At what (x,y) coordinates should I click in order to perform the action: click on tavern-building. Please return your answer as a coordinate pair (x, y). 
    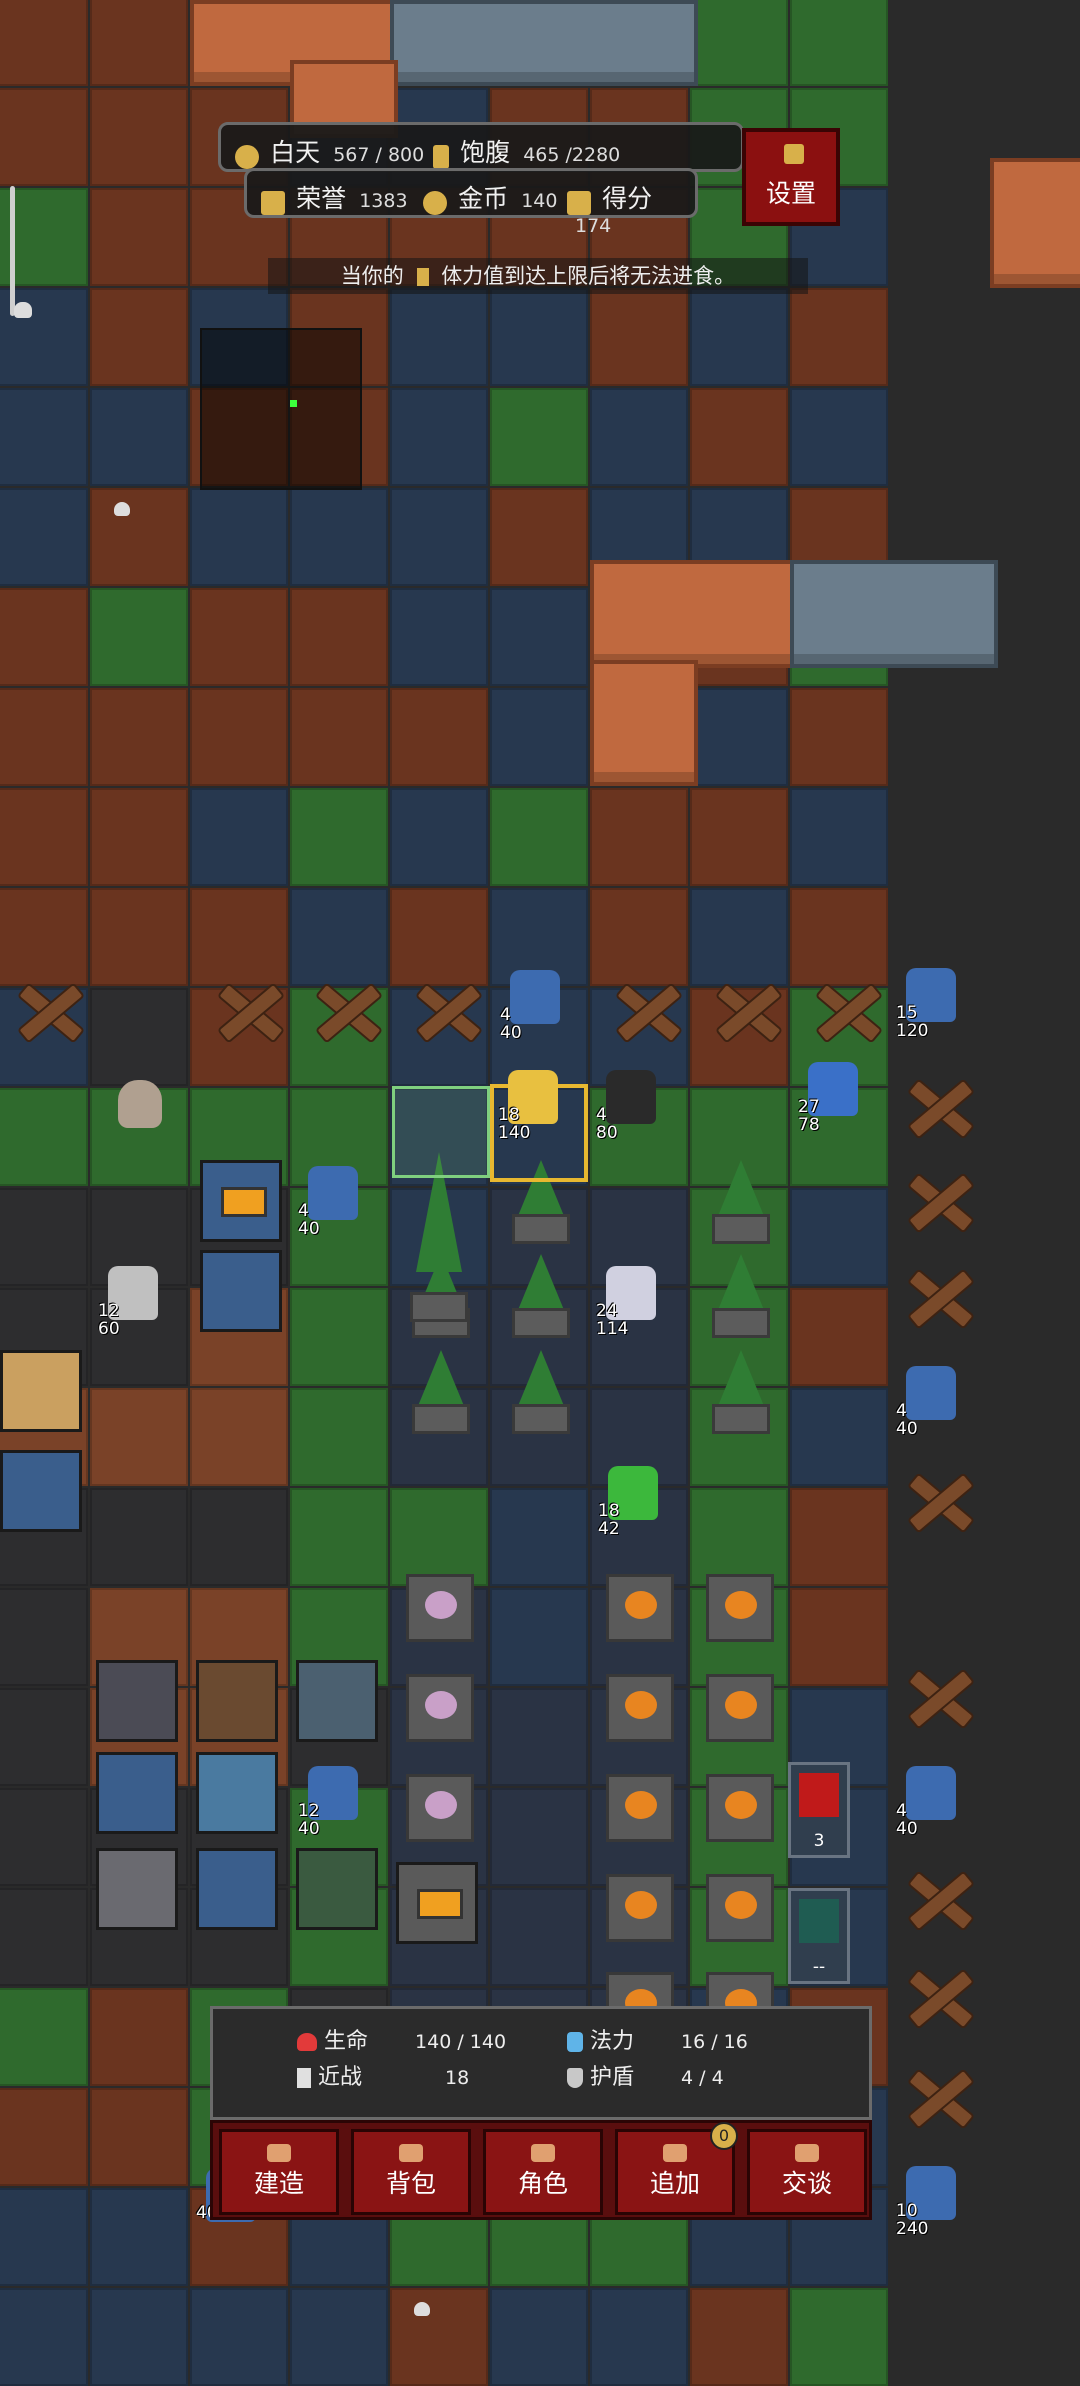
    Looking at the image, I should click on (41, 1391).